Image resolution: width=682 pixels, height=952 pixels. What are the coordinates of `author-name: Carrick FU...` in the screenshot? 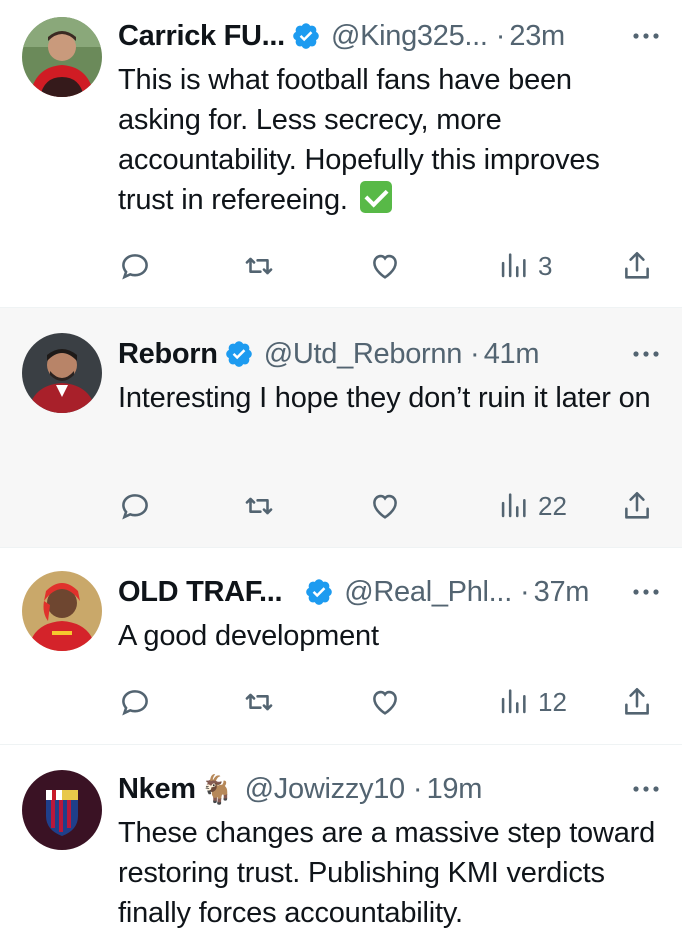 It's located at (201, 36).